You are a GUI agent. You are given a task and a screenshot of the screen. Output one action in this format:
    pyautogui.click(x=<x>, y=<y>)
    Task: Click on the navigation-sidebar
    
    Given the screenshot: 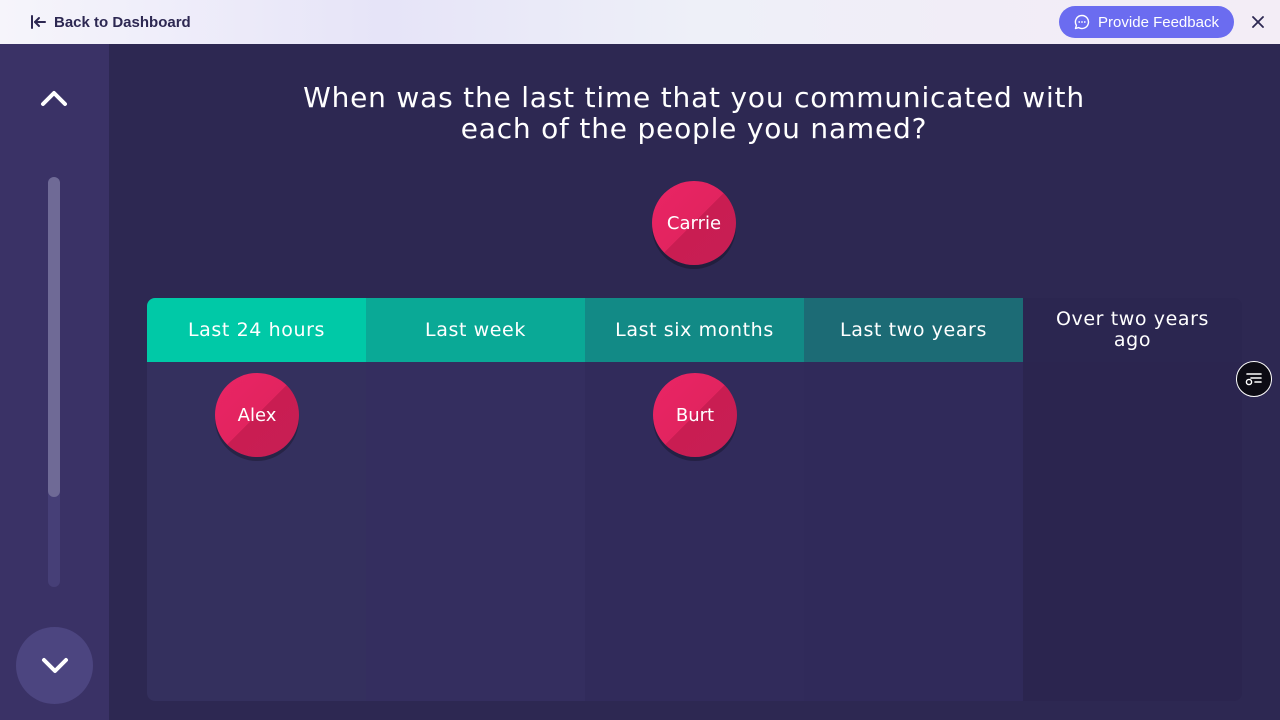 What is the action you would take?
    pyautogui.click(x=54, y=382)
    